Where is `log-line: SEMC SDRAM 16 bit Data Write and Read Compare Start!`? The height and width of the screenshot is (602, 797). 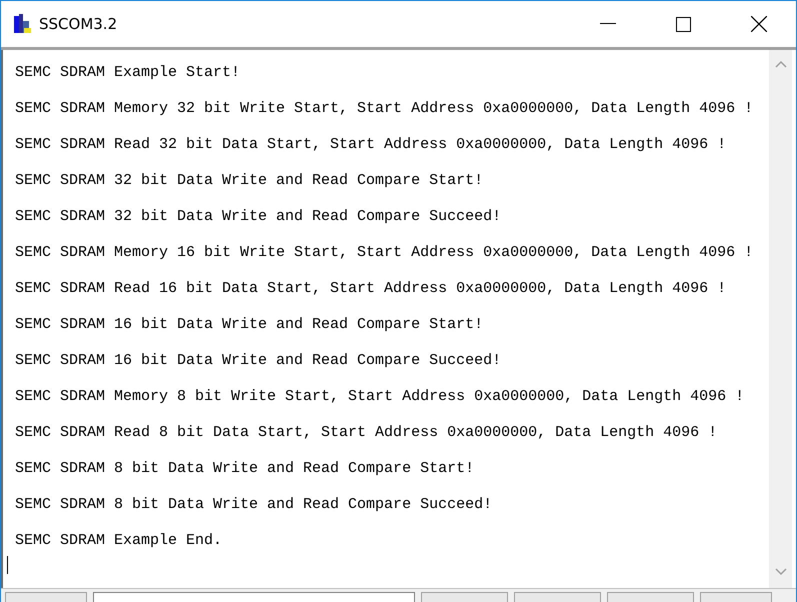 log-line: SEMC SDRAM 16 bit Data Write and Read Compare Start! is located at coordinates (249, 325).